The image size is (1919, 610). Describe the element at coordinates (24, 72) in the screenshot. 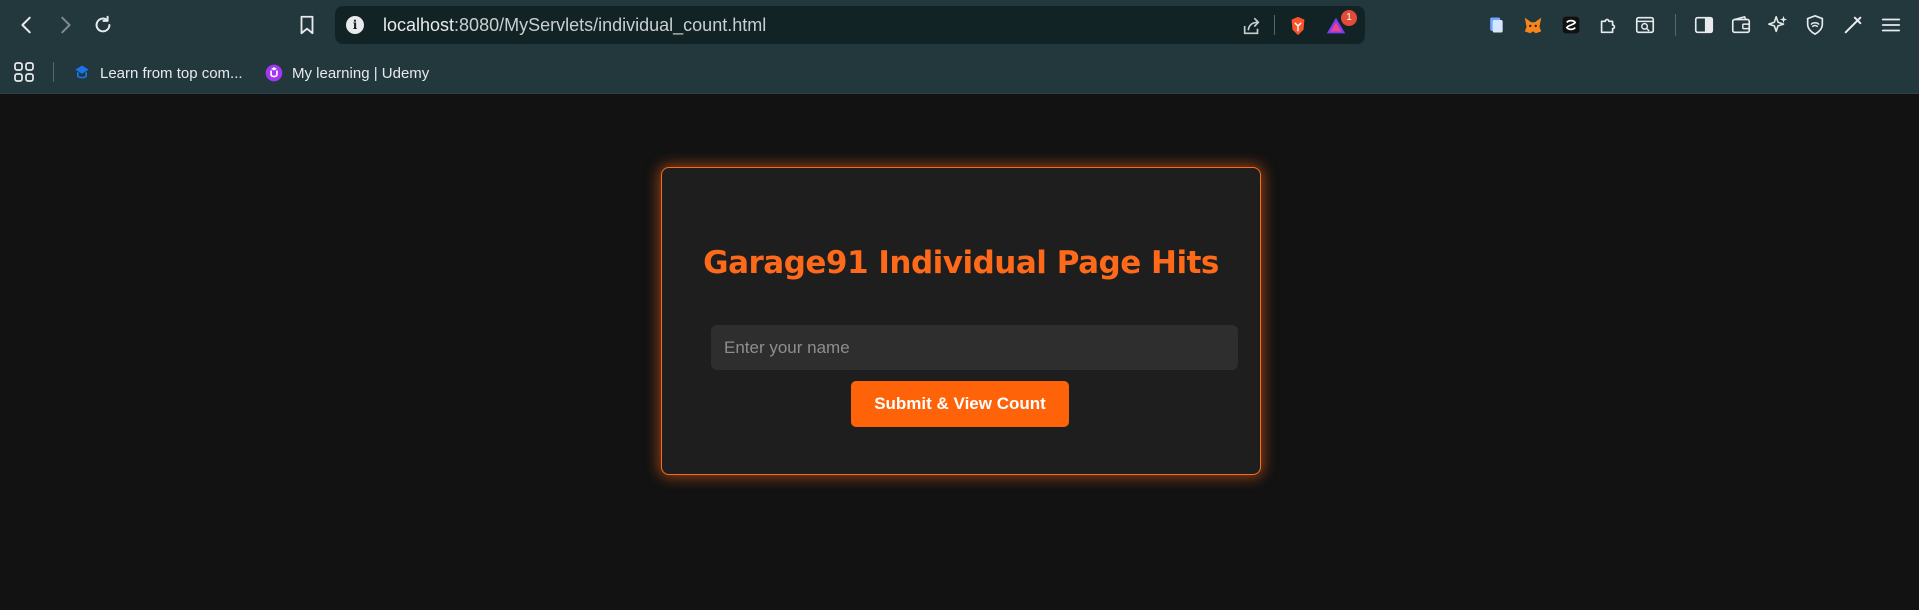

I see `apps-grid-icon` at that location.